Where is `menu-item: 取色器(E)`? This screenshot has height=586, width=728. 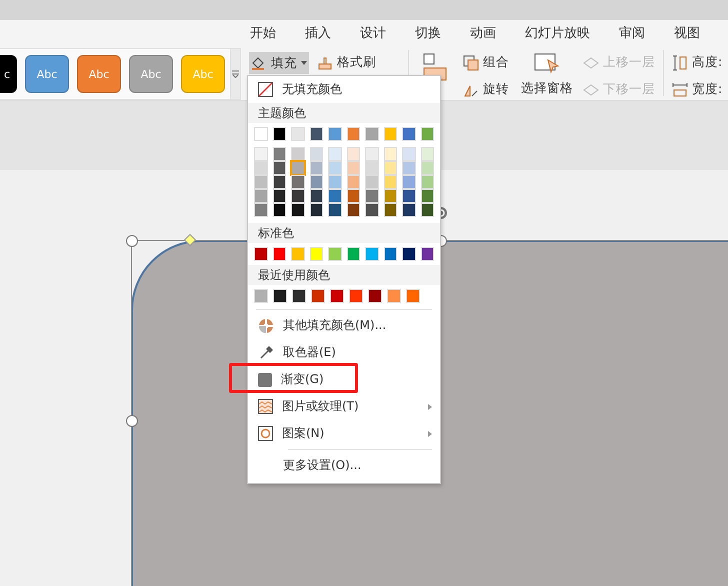 menu-item: 取色器(E) is located at coordinates (344, 352).